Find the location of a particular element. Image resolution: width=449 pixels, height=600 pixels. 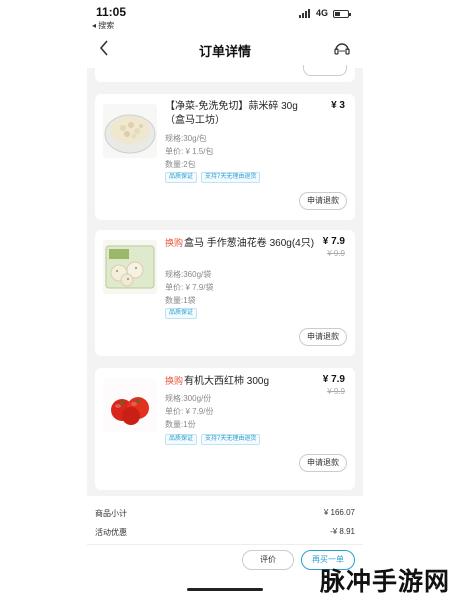

discount-value: -¥ 8.91 is located at coordinates (342, 531).